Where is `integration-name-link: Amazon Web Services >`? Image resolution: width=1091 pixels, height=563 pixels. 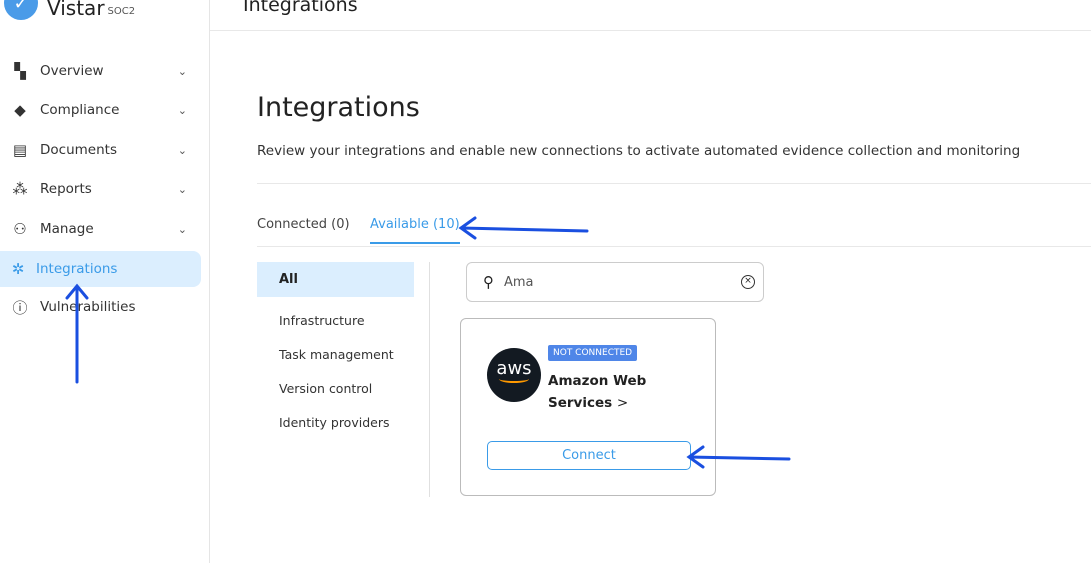
integration-name-link: Amazon Web Services > is located at coordinates (608, 392).